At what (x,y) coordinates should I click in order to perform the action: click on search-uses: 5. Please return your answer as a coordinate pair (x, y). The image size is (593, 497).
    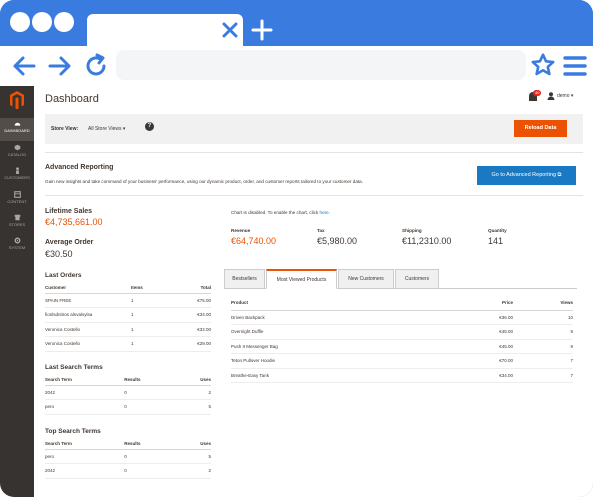
    Looking at the image, I should click on (195, 456).